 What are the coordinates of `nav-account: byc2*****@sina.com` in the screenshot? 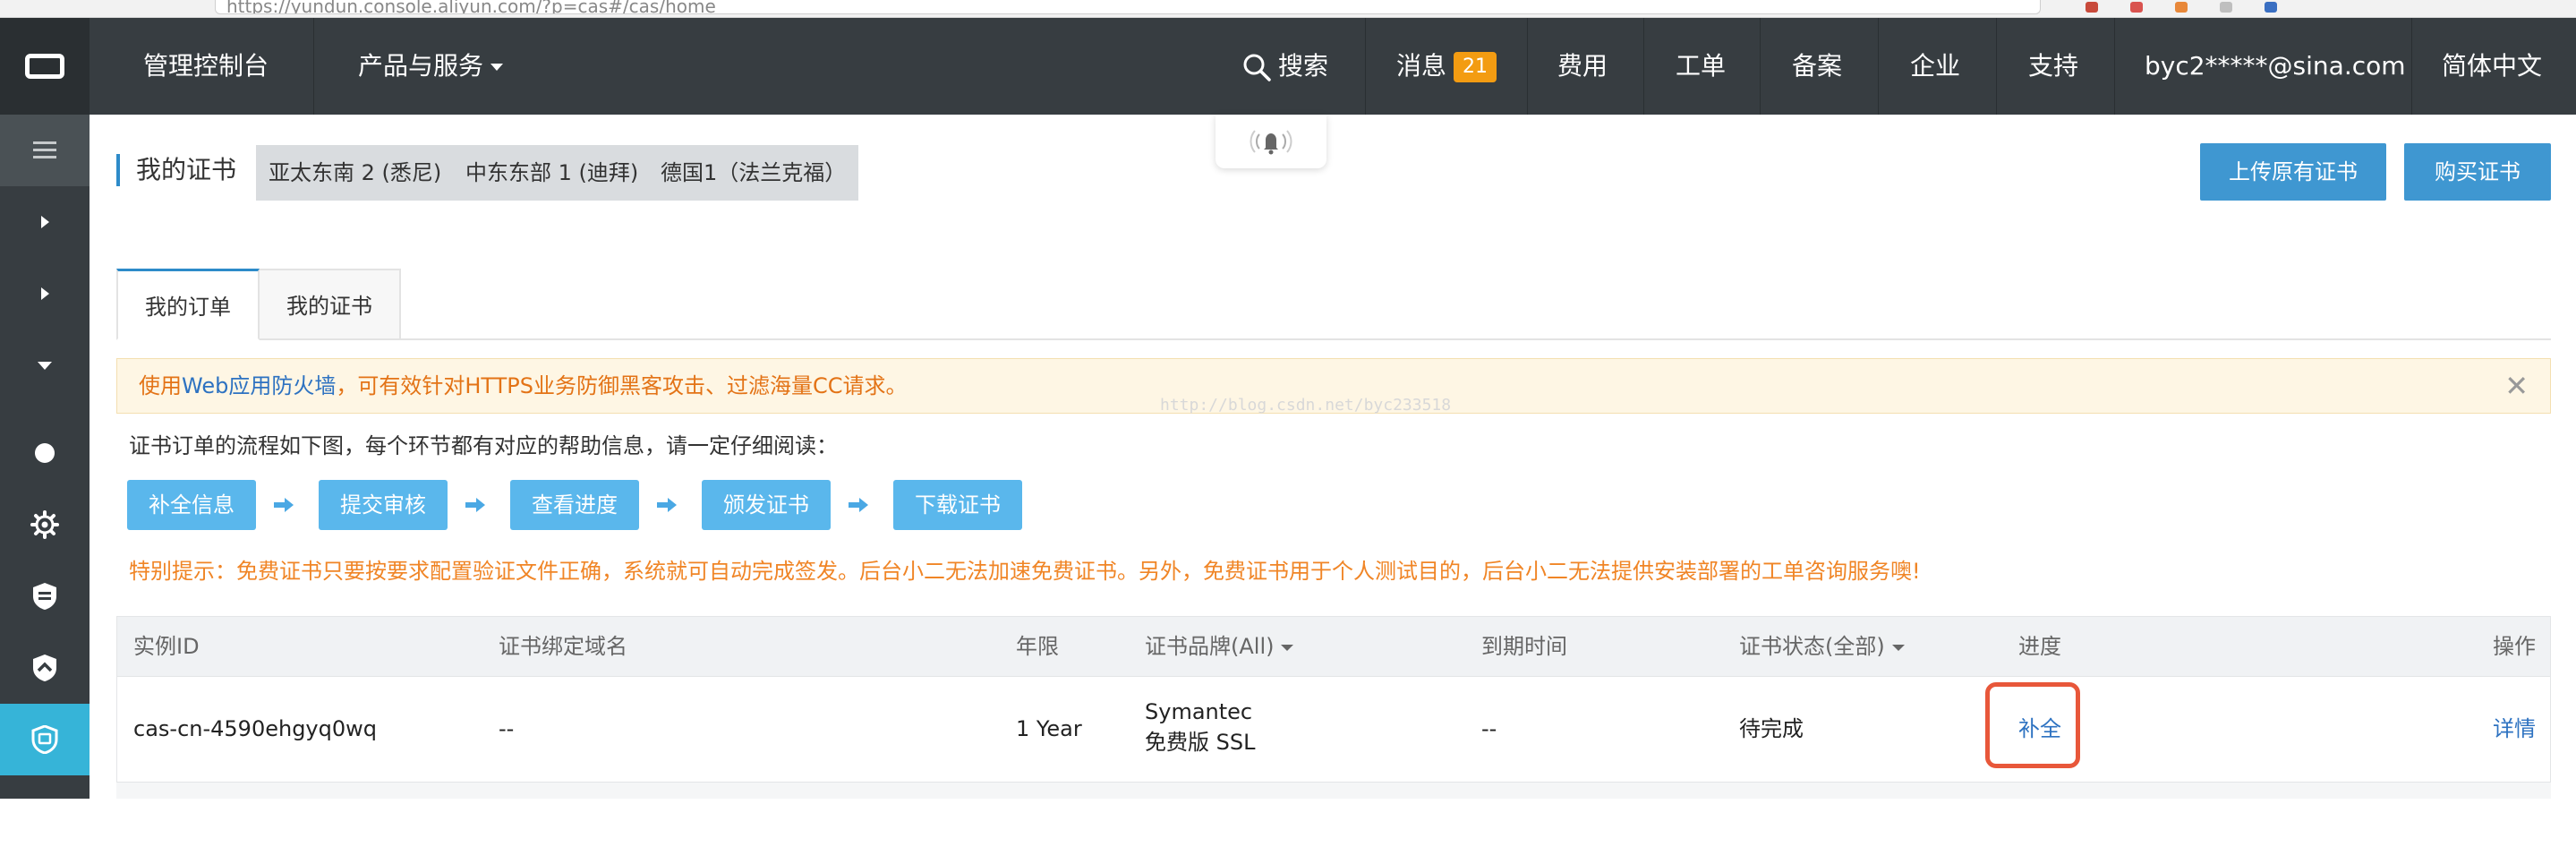 It's located at (2275, 66).